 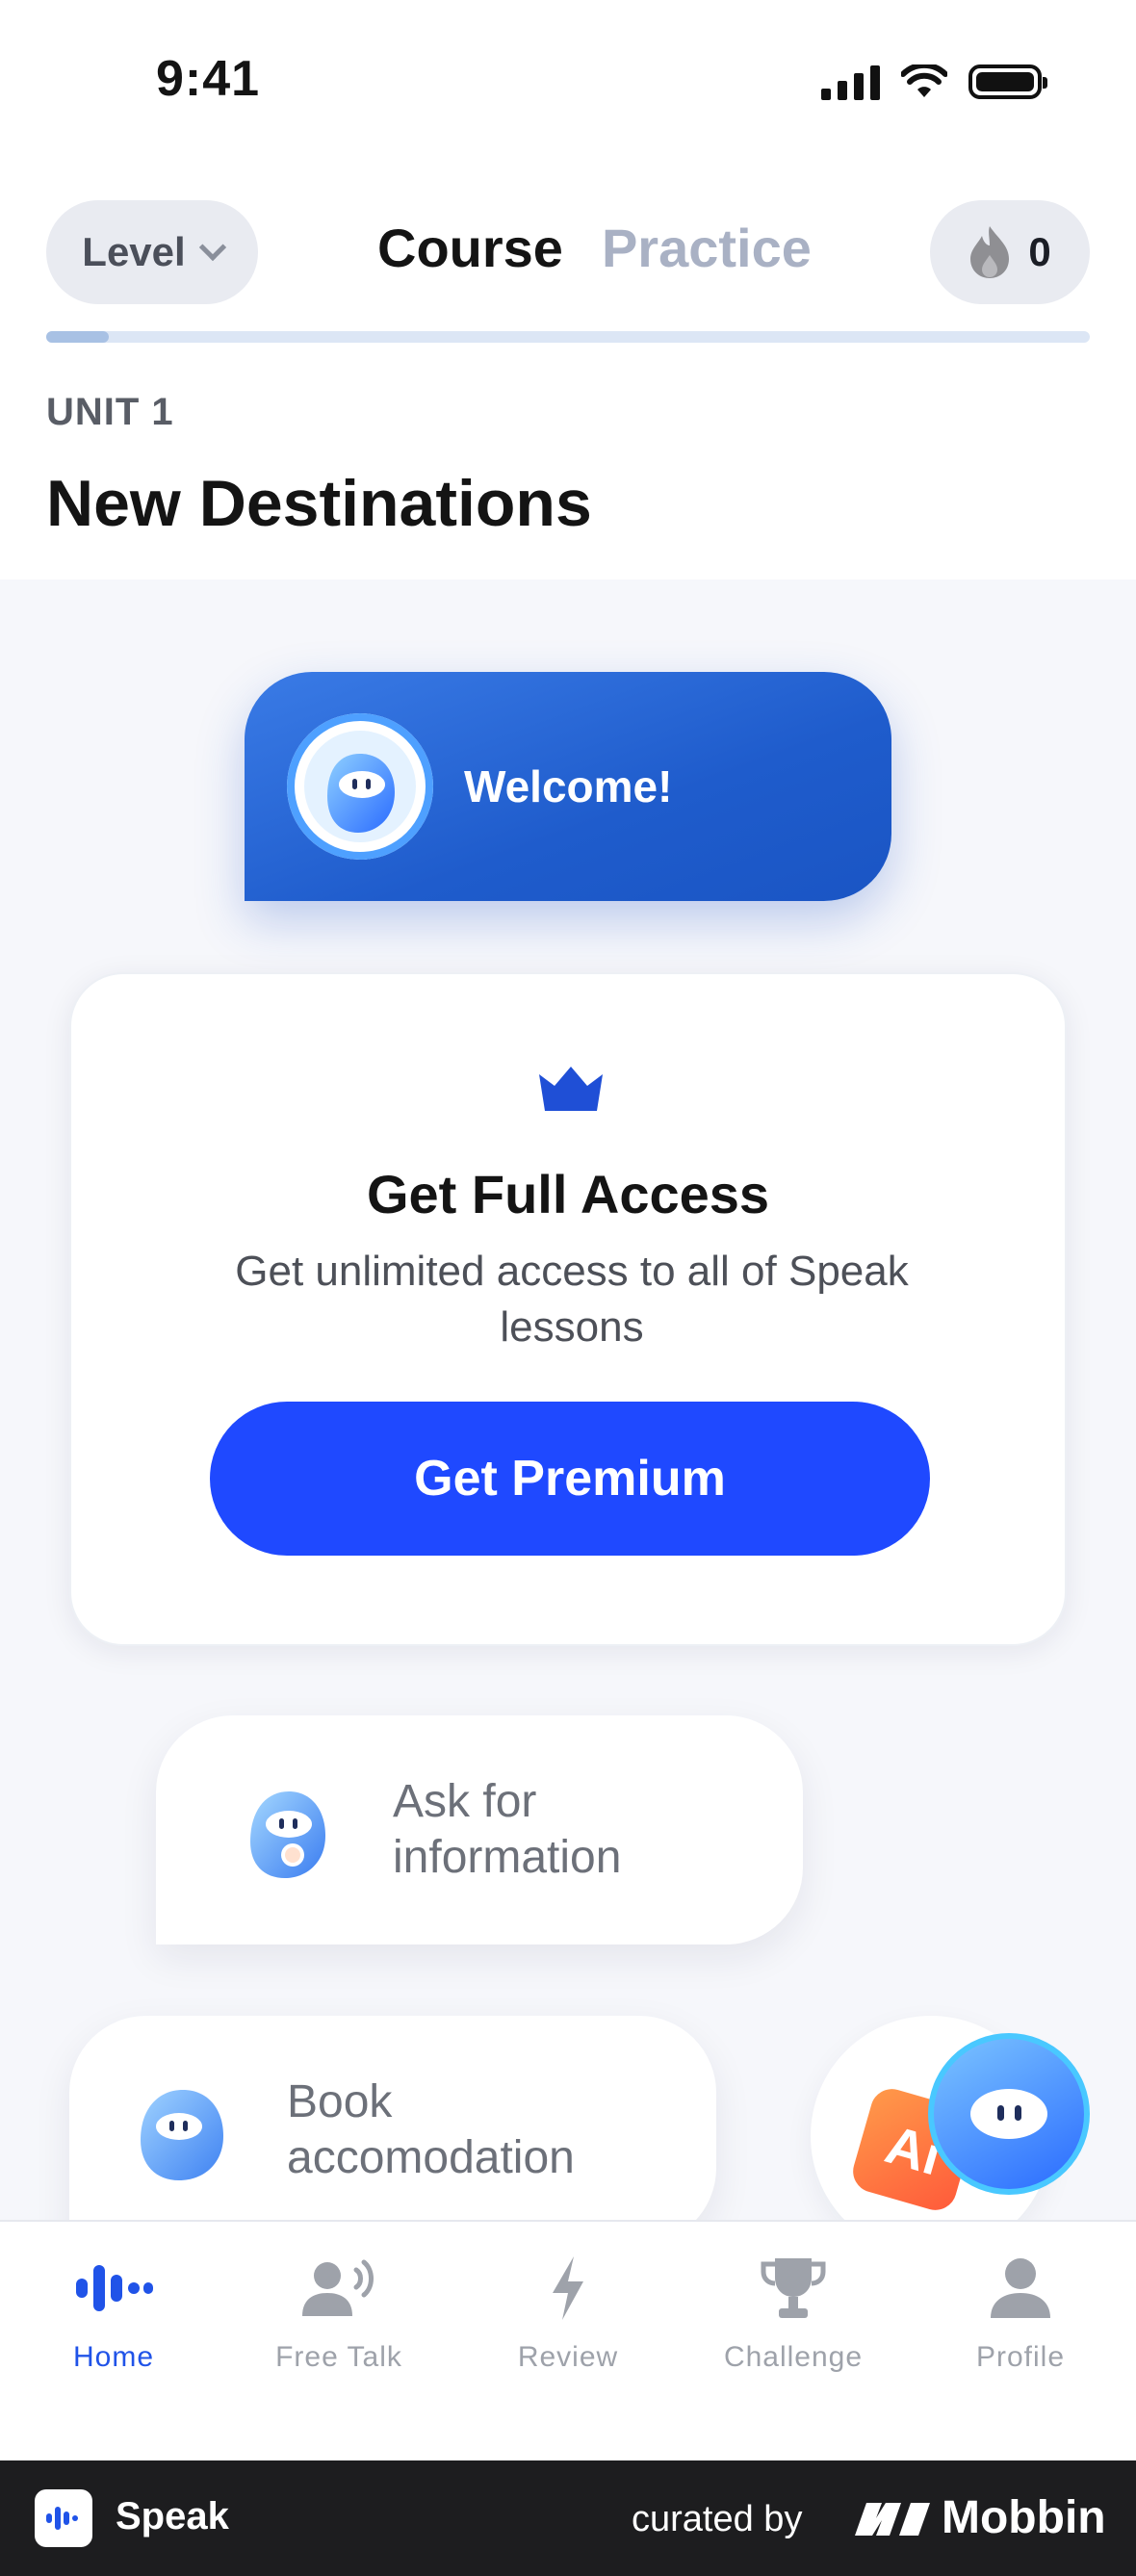 I want to click on chevron-down-icon, so click(x=212, y=247).